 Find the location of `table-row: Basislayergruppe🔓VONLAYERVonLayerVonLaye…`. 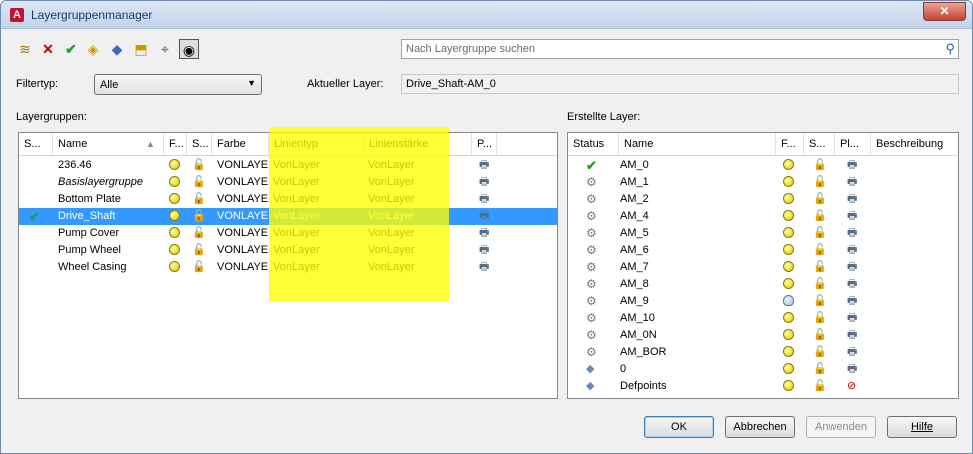

table-row: Basislayergruppe🔓VONLAYERVonLayerVonLaye… is located at coordinates (288, 182).